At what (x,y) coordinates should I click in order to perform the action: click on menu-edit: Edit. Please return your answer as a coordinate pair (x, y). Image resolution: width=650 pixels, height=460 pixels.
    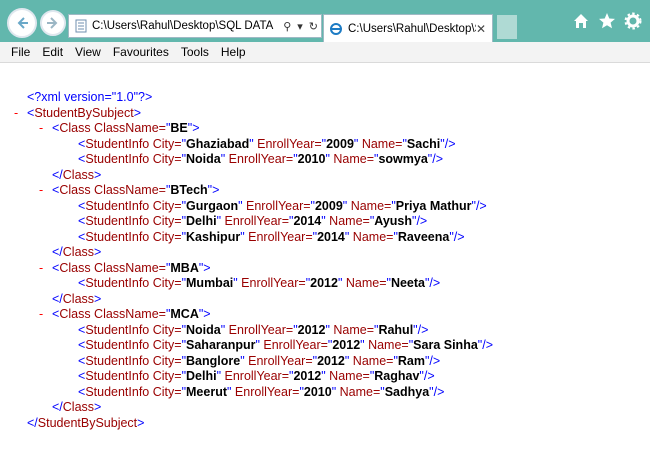
    Looking at the image, I should click on (52, 52).